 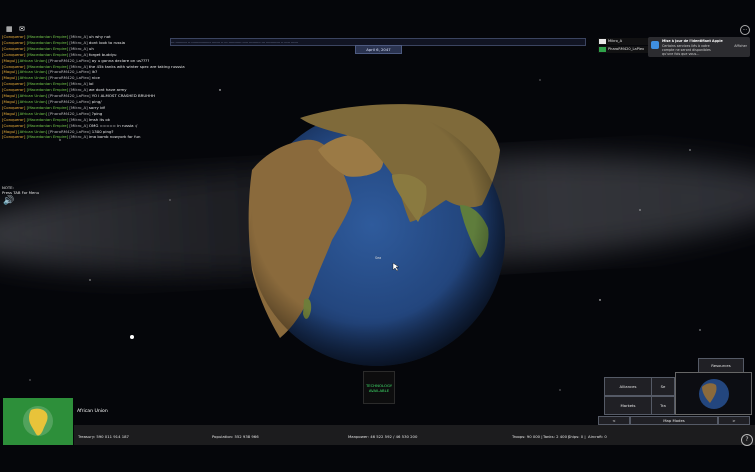 I want to click on trade-button: Tra, so click(x=663, y=405).